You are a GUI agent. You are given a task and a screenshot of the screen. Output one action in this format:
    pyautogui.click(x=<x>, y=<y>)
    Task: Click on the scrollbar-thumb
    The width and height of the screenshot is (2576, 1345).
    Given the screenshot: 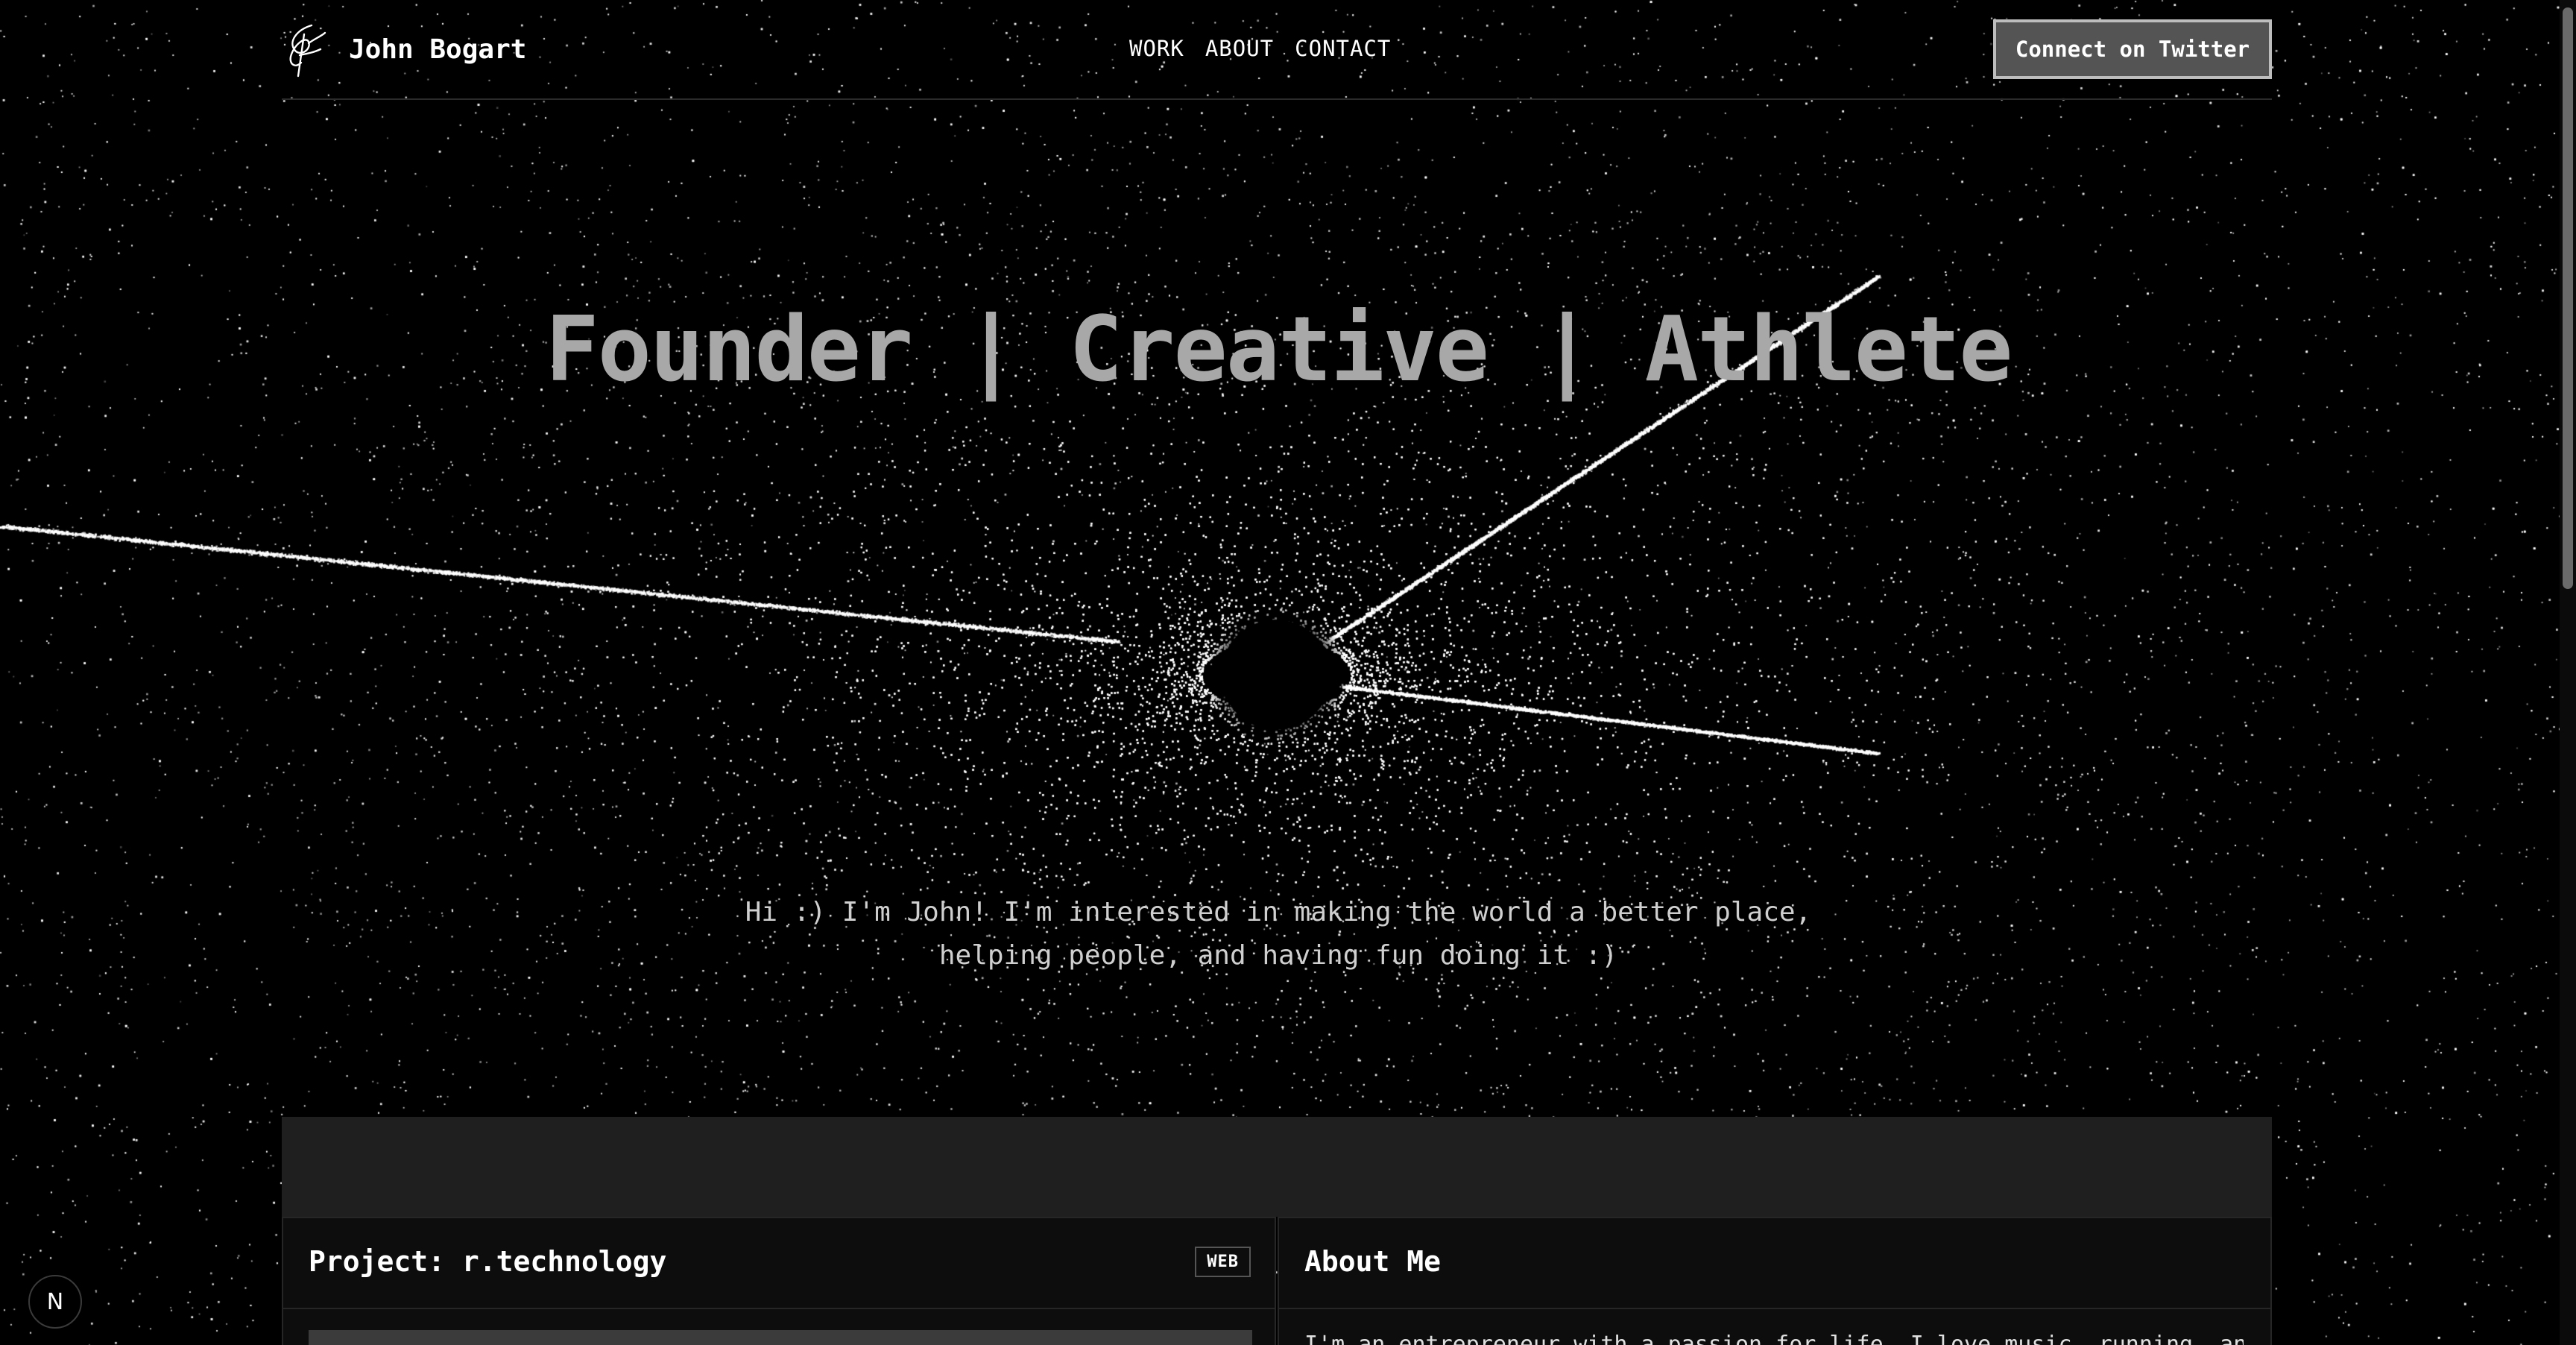 What is the action you would take?
    pyautogui.click(x=2568, y=298)
    